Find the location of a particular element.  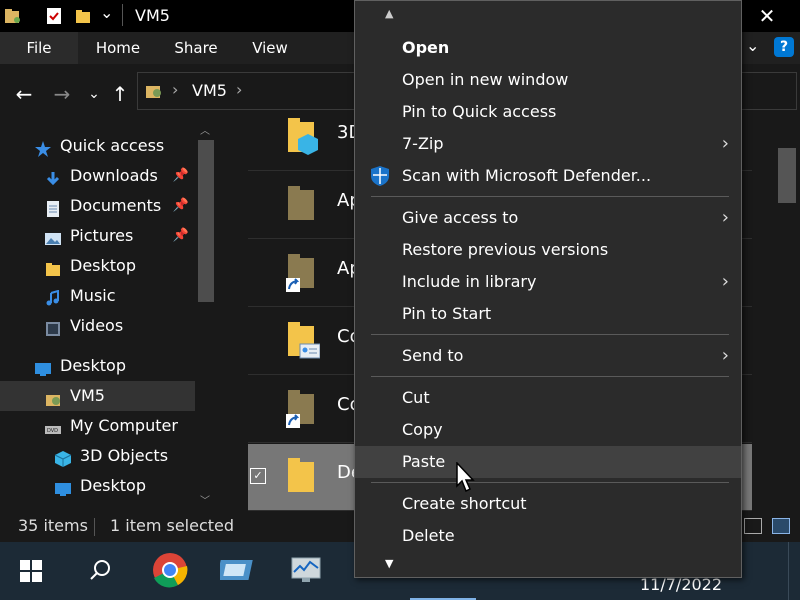

tab-home: Home is located at coordinates (118, 48).